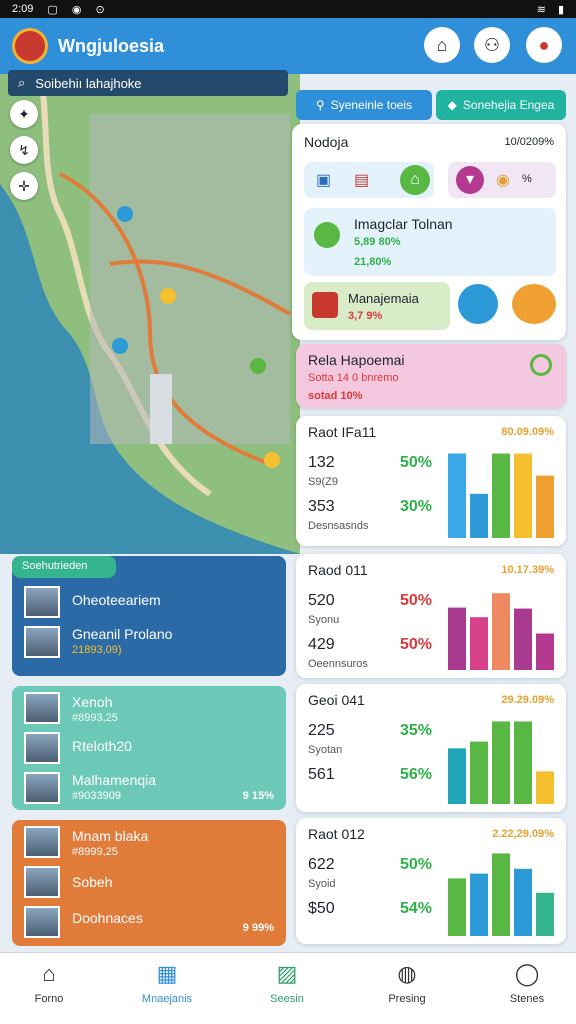 The height and width of the screenshot is (1024, 576). What do you see at coordinates (320, 105) in the screenshot?
I see `pin-icon: ⚲` at bounding box center [320, 105].